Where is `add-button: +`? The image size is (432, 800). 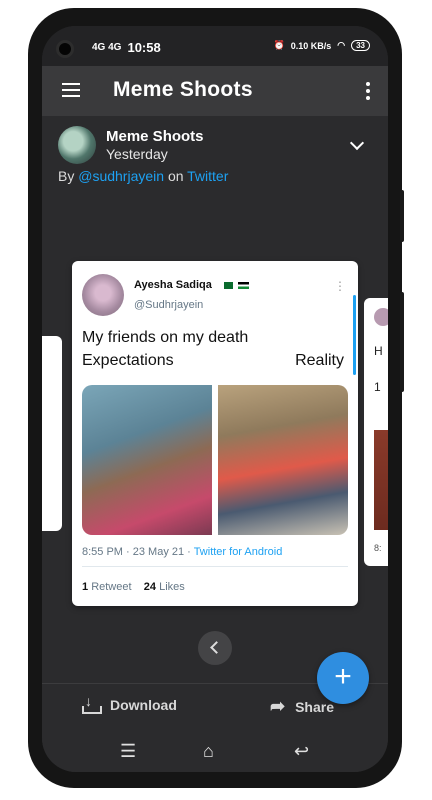
add-button: + is located at coordinates (343, 678).